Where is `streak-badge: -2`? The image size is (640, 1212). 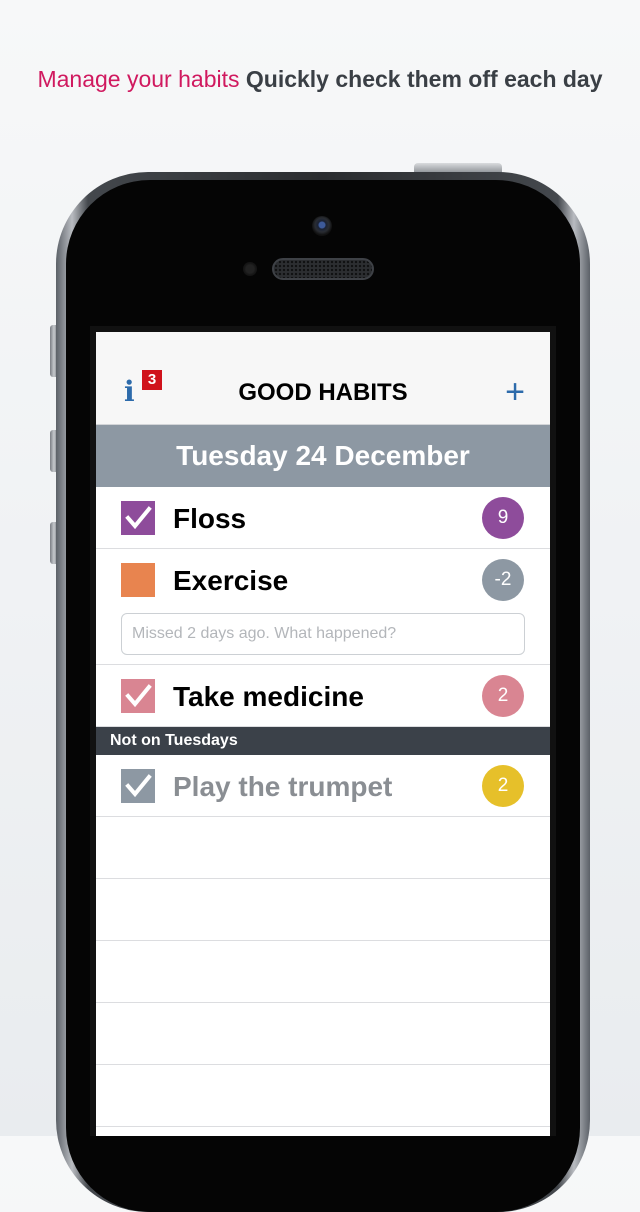 streak-badge: -2 is located at coordinates (503, 580).